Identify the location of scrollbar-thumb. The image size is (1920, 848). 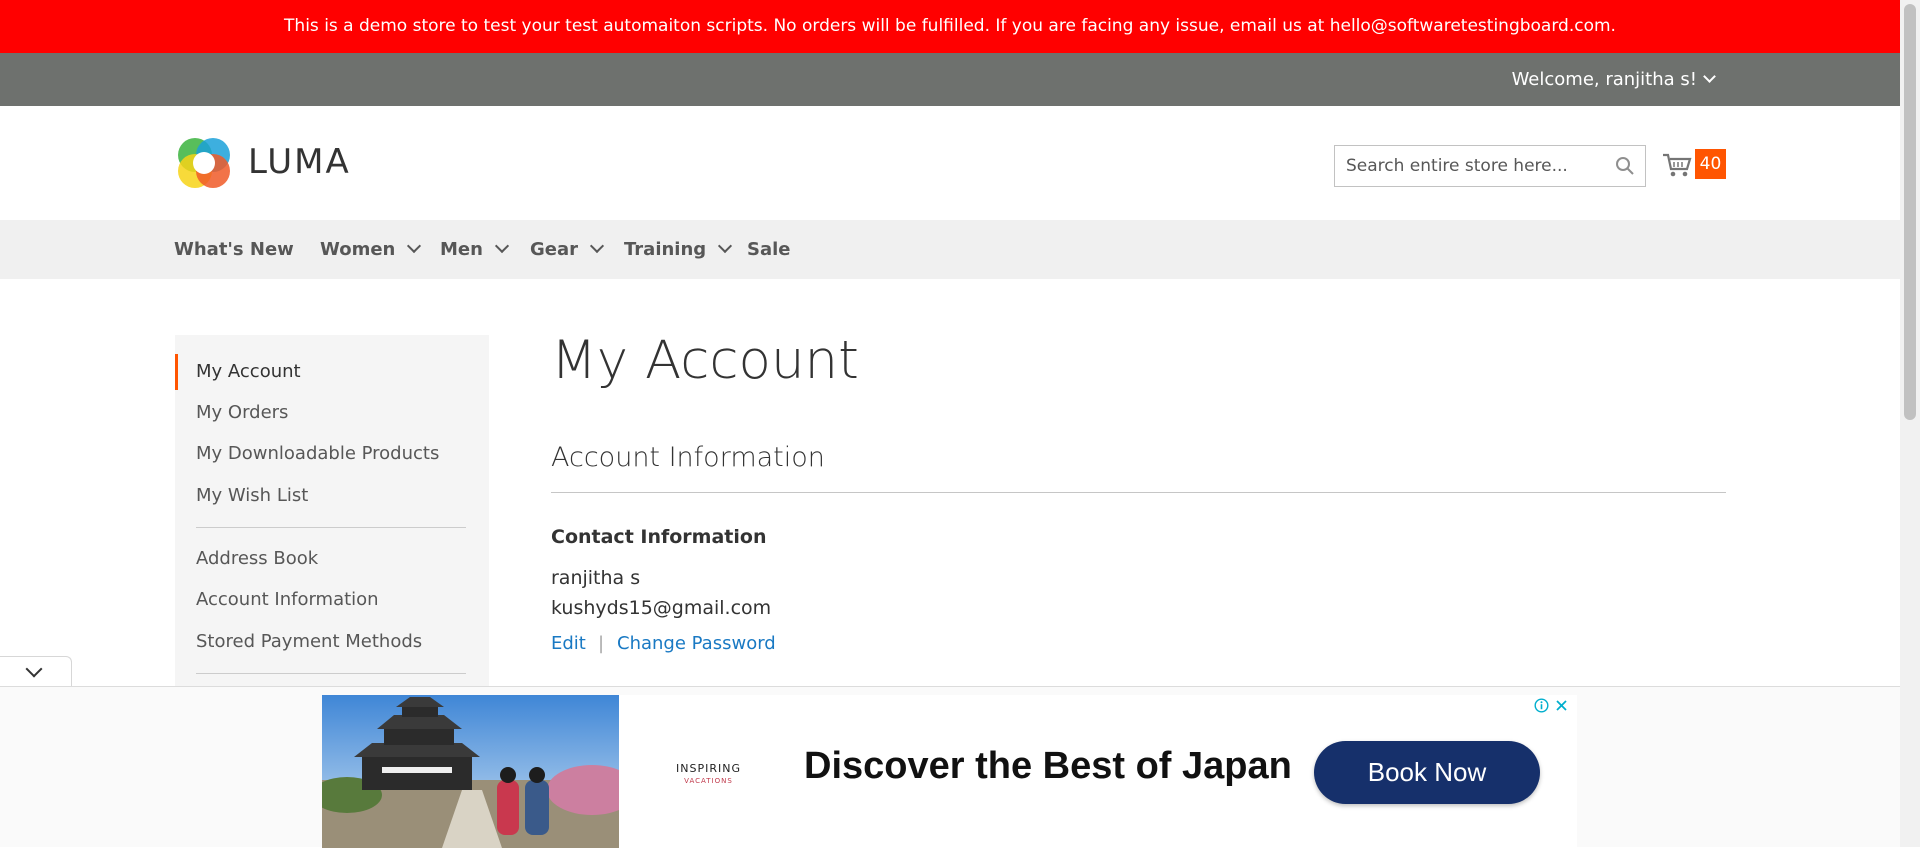
(1910, 212).